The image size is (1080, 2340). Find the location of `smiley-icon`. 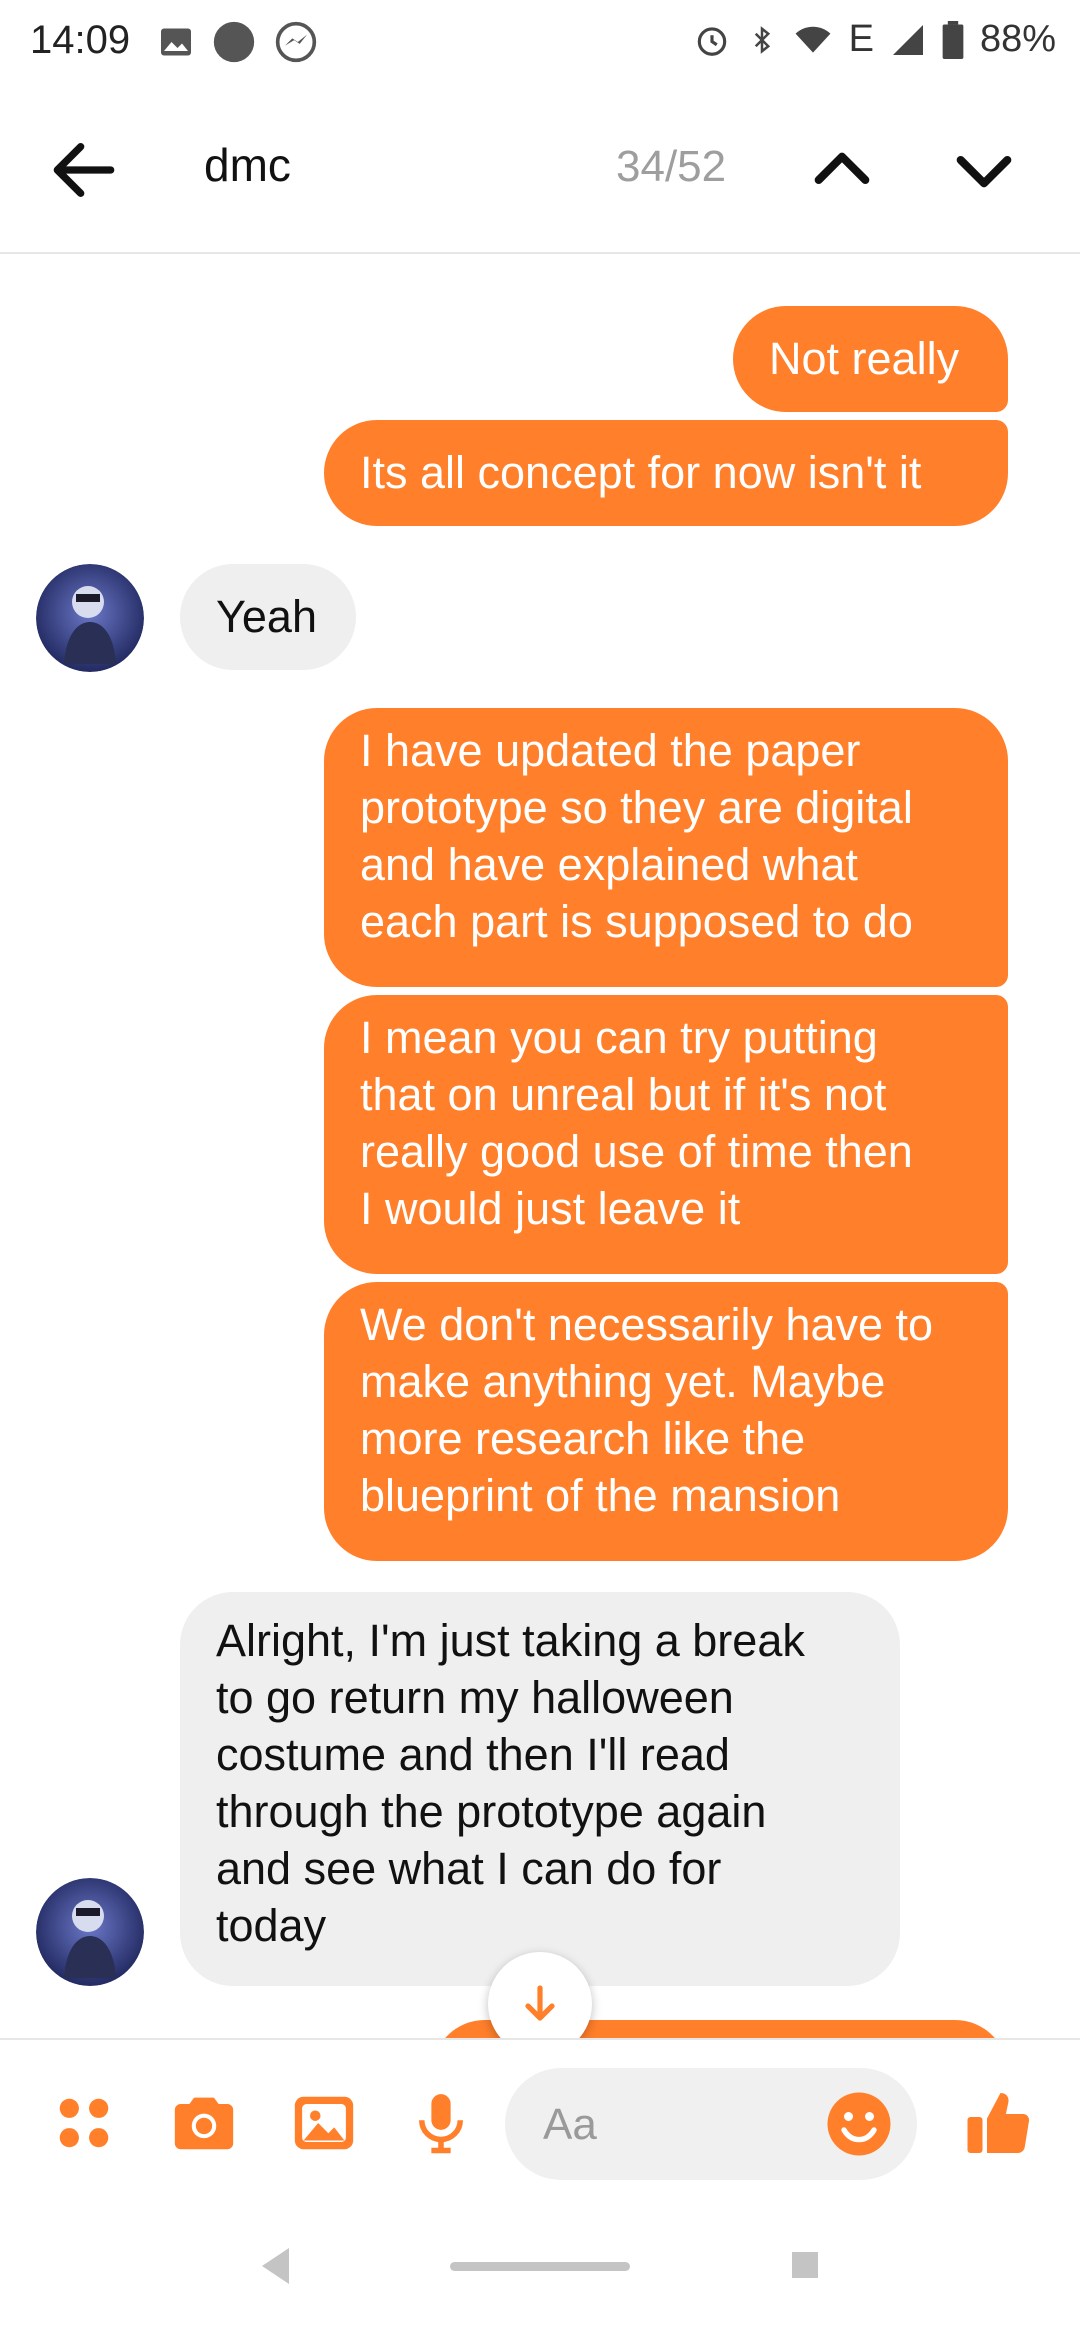

smiley-icon is located at coordinates (859, 2124).